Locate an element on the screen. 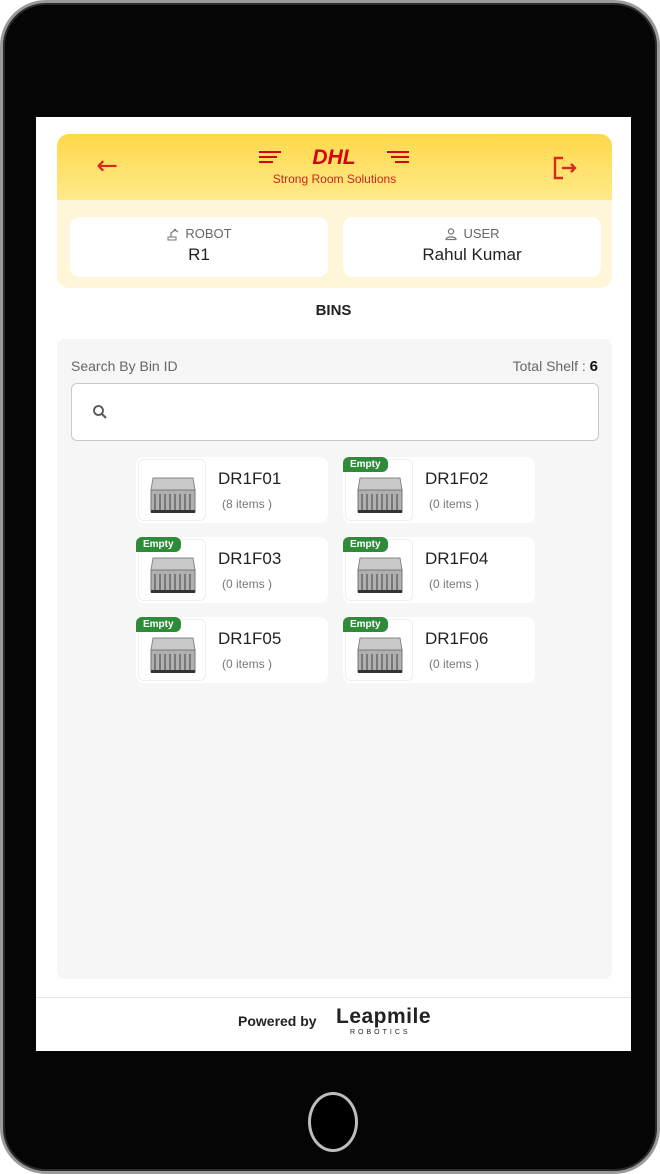  robot-card: ROBOT R1 is located at coordinates (199, 247).